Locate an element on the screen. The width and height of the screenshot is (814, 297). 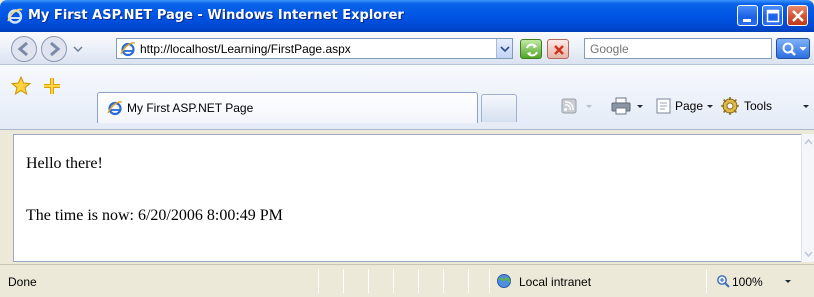
maximize-icon is located at coordinates (773, 16).